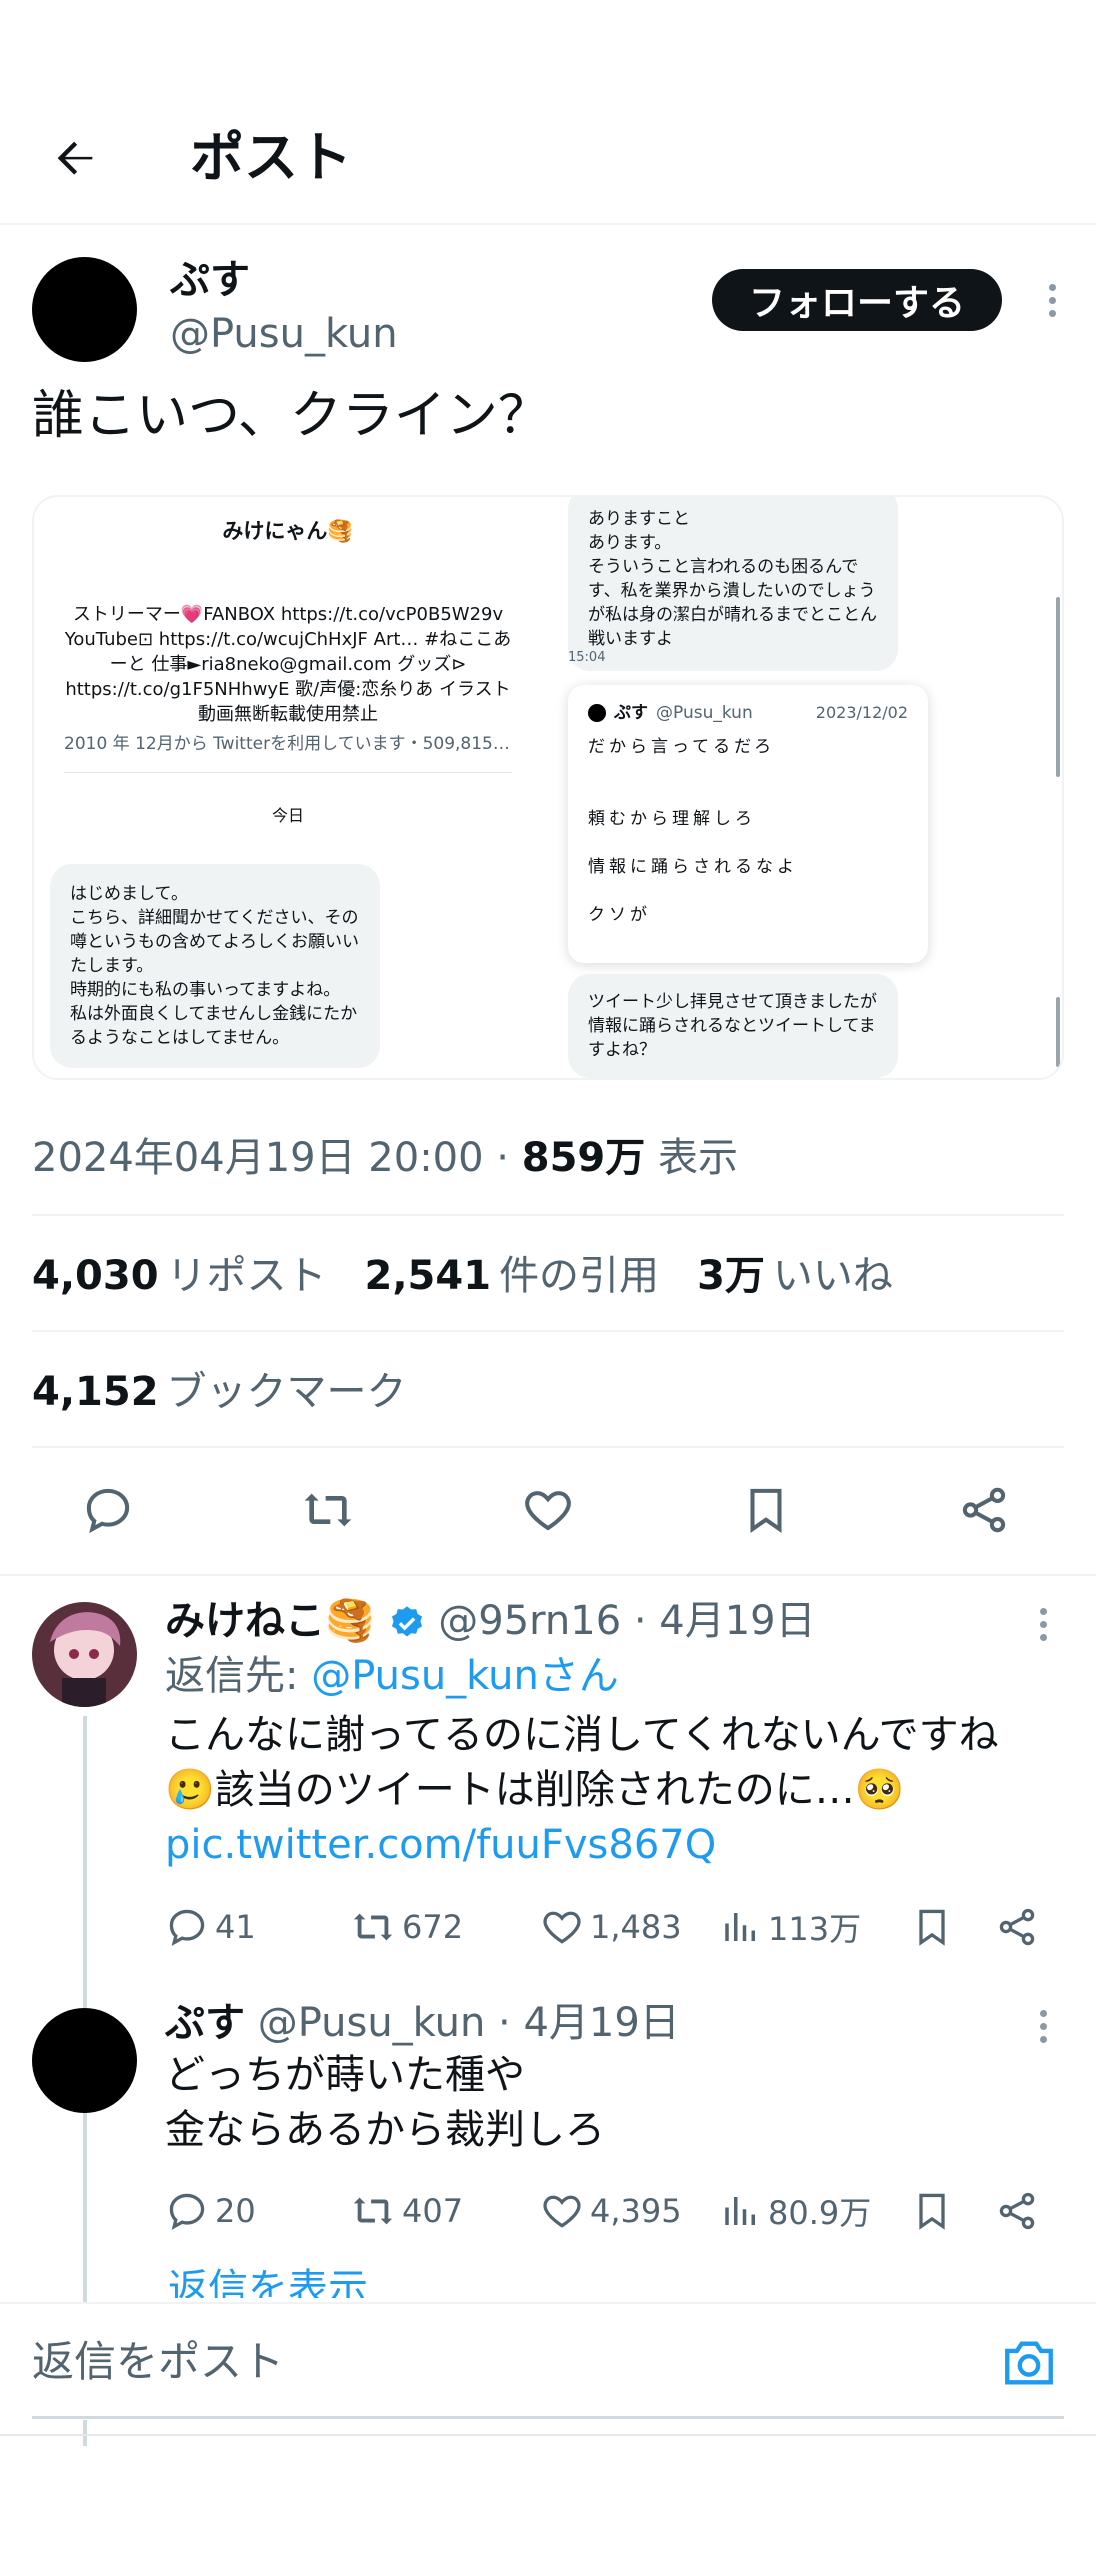 This screenshot has height=2560, width=1096. What do you see at coordinates (277, 1158) in the screenshot?
I see `post-timestamp: 2024年04月19日 20:00 ·` at bounding box center [277, 1158].